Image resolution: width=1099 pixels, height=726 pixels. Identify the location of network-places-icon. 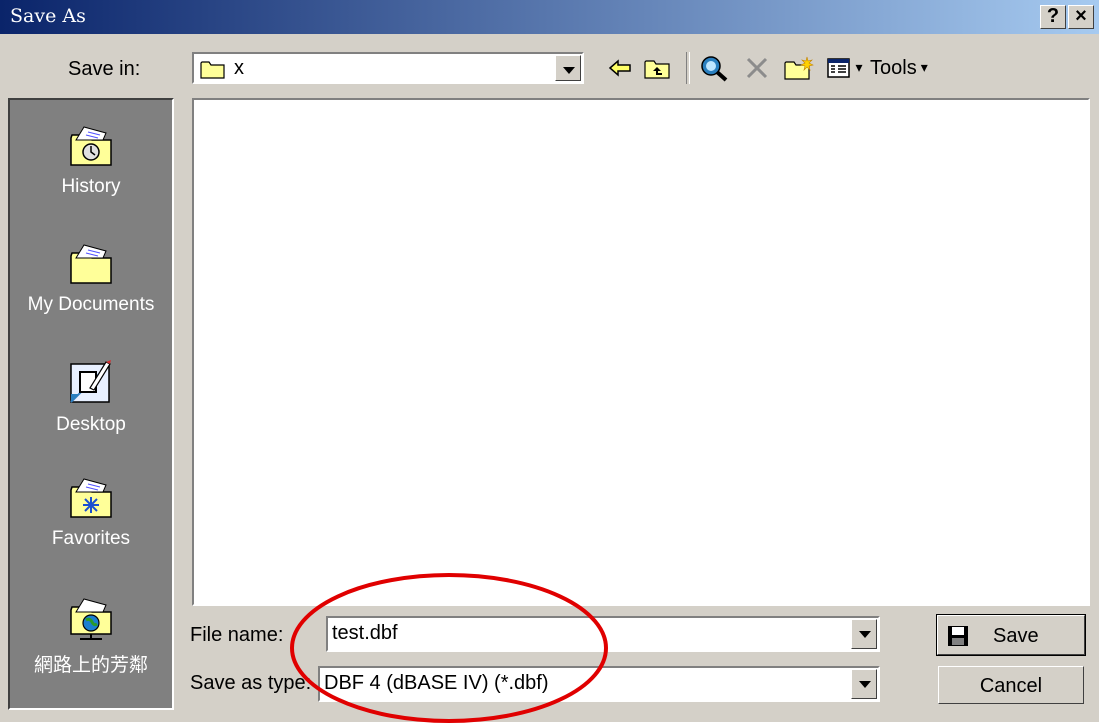
(91, 618).